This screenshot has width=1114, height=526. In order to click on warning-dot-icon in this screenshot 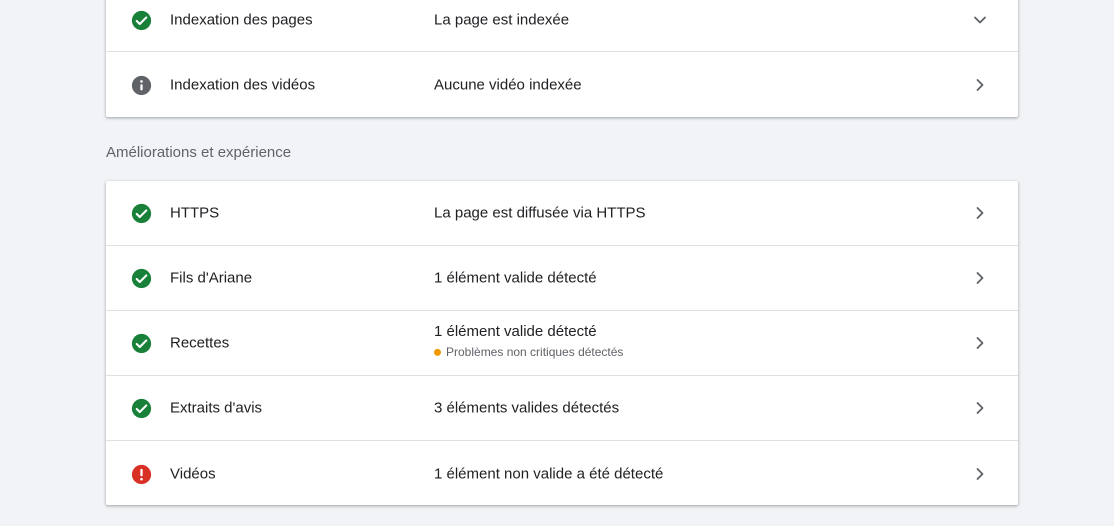, I will do `click(437, 352)`.